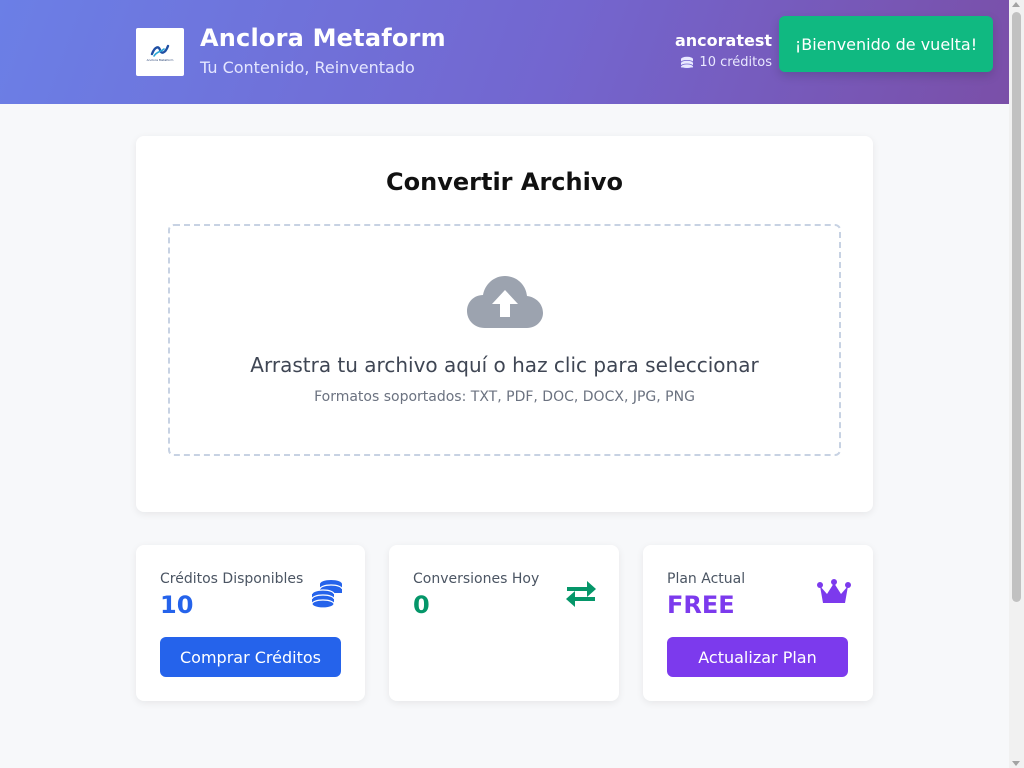 The width and height of the screenshot is (1024, 768). What do you see at coordinates (1016, 4) in the screenshot?
I see `scroll-up-icon` at bounding box center [1016, 4].